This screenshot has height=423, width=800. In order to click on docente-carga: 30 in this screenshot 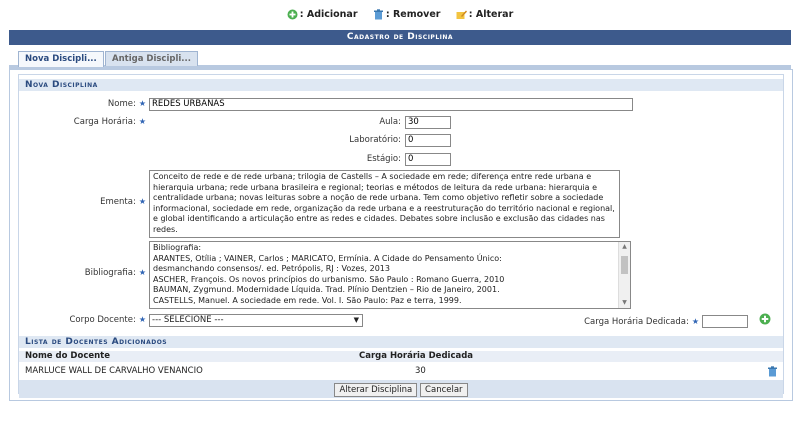, I will do `click(420, 371)`.